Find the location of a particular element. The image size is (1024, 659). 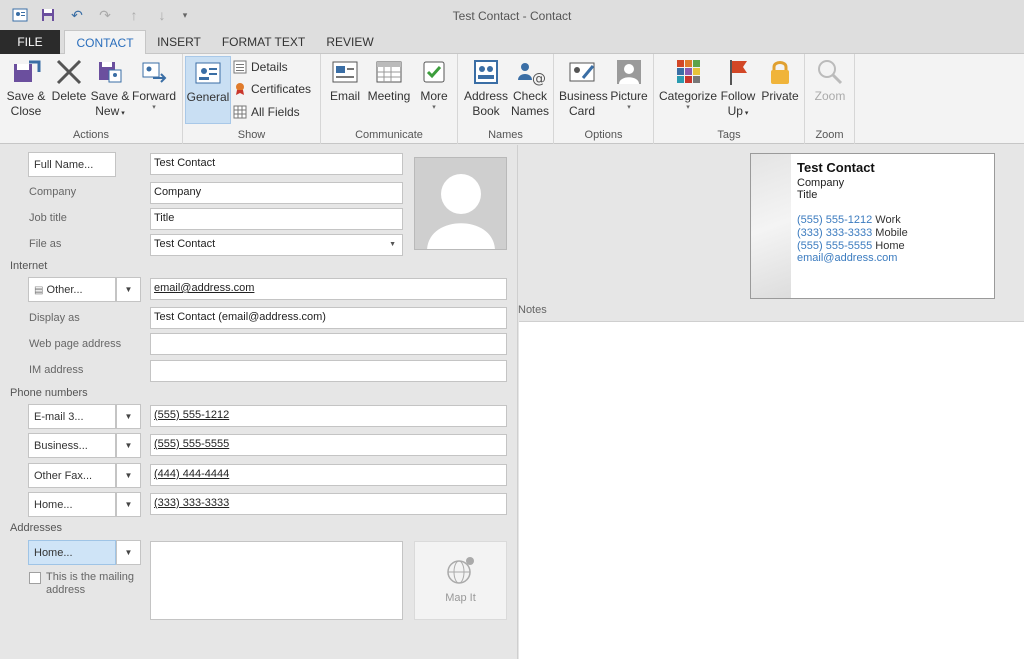

all-fields-button: All Fields is located at coordinates (266, 112).